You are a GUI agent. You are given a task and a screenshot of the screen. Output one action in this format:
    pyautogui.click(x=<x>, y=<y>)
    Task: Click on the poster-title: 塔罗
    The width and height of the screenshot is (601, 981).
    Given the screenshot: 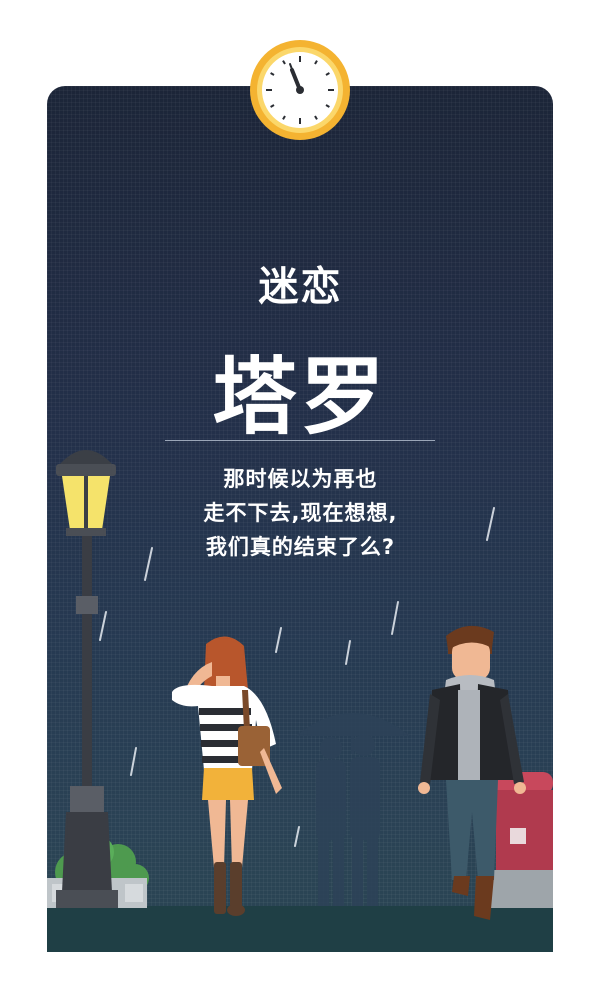 What is the action you would take?
    pyautogui.click(x=300, y=397)
    